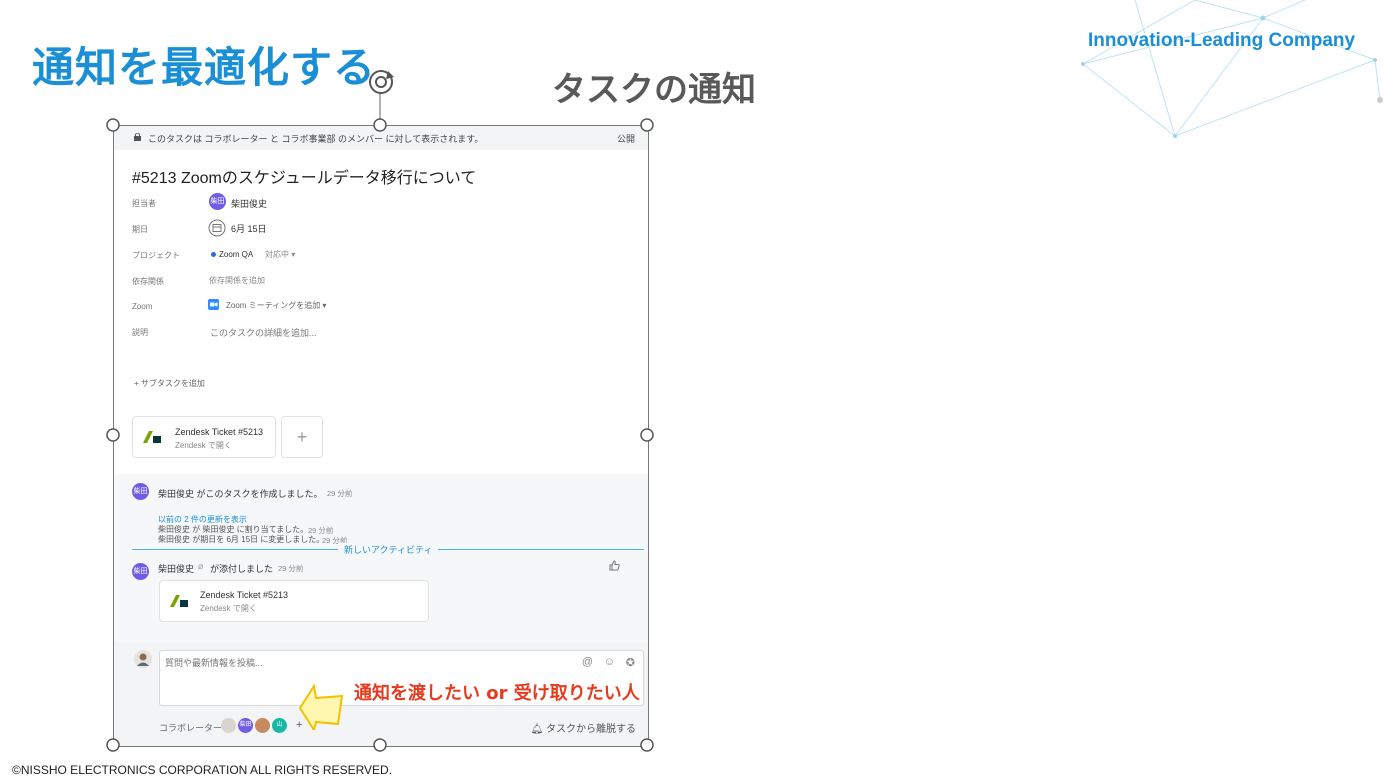 This screenshot has width=1384, height=780. Describe the element at coordinates (1232, 69) in the screenshot. I see `network-decoration` at that location.